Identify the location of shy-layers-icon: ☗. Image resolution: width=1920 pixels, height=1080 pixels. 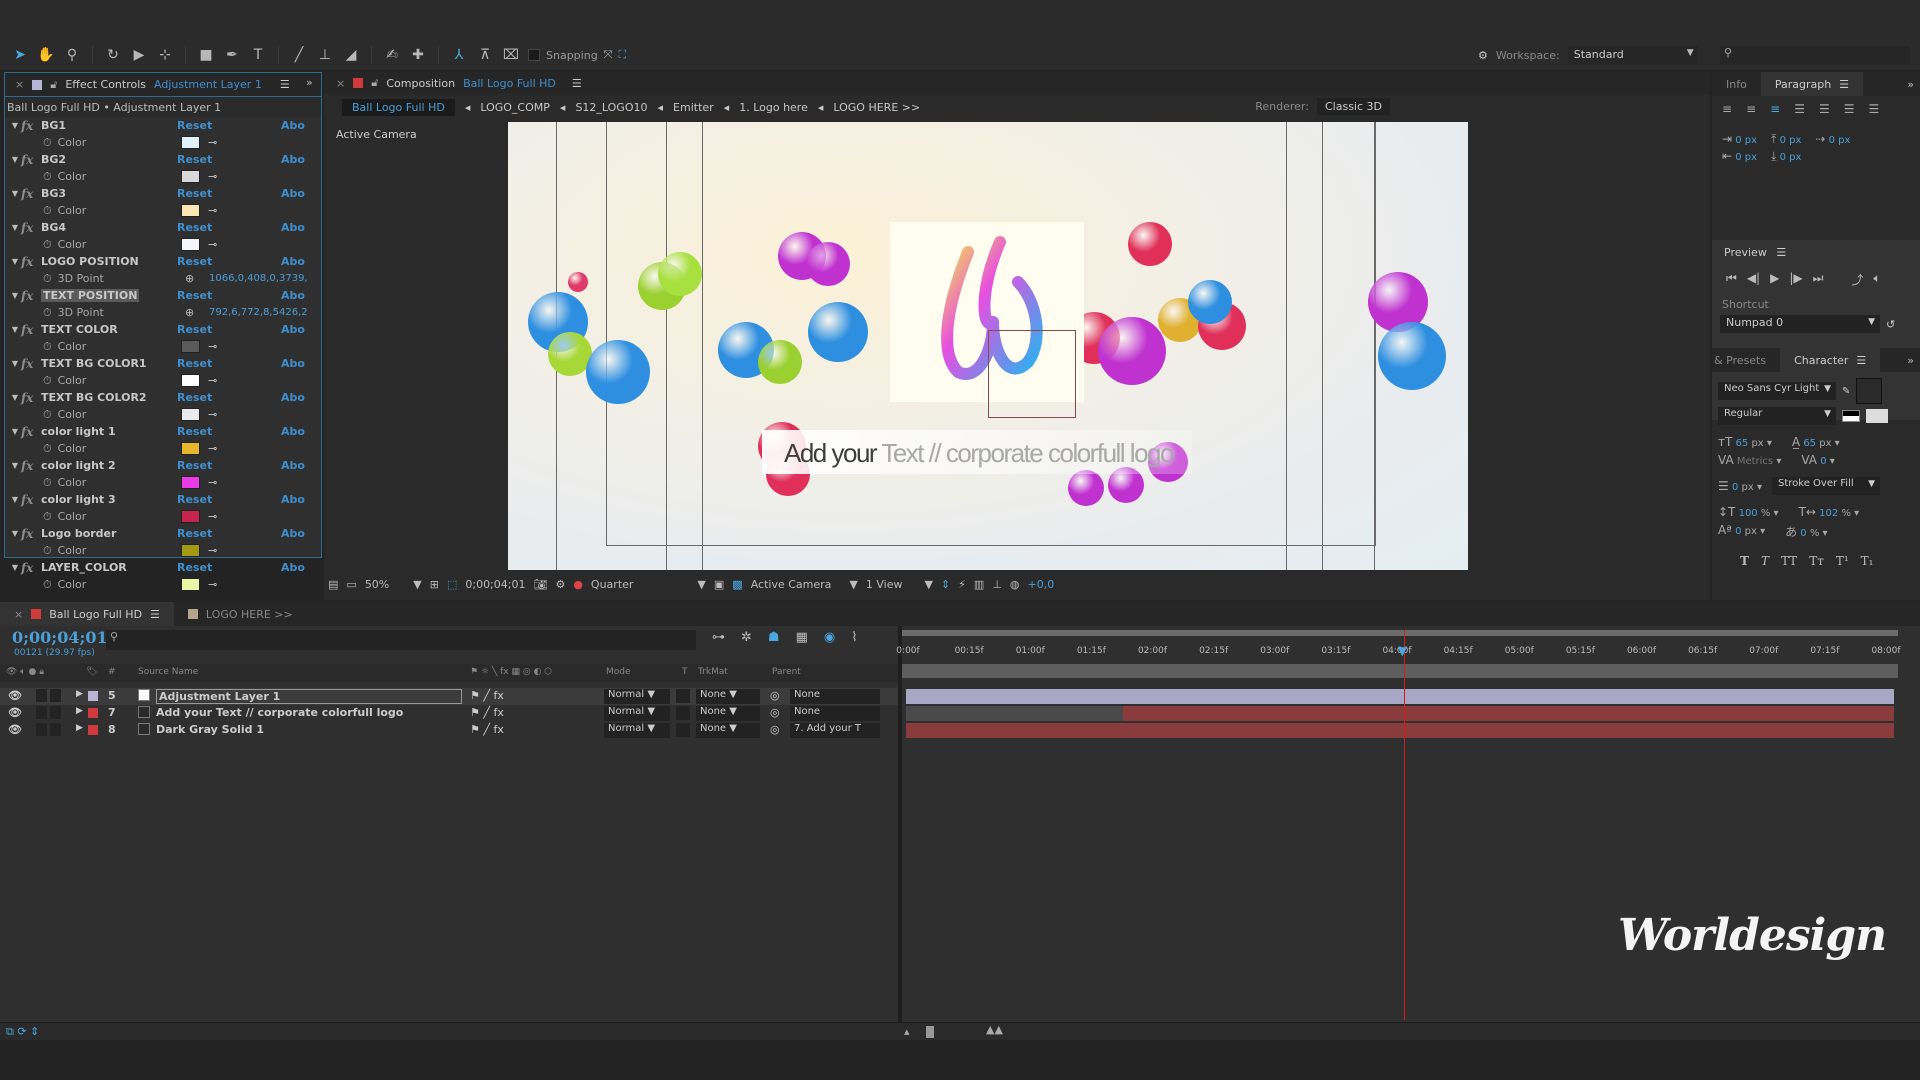
(774, 637).